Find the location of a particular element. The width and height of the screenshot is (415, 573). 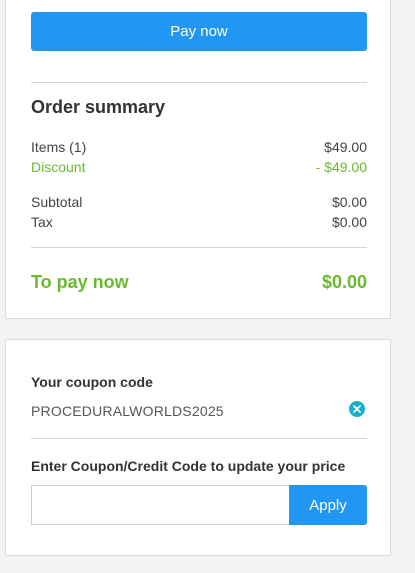

coupon-label: Your coupon code is located at coordinates (92, 382).